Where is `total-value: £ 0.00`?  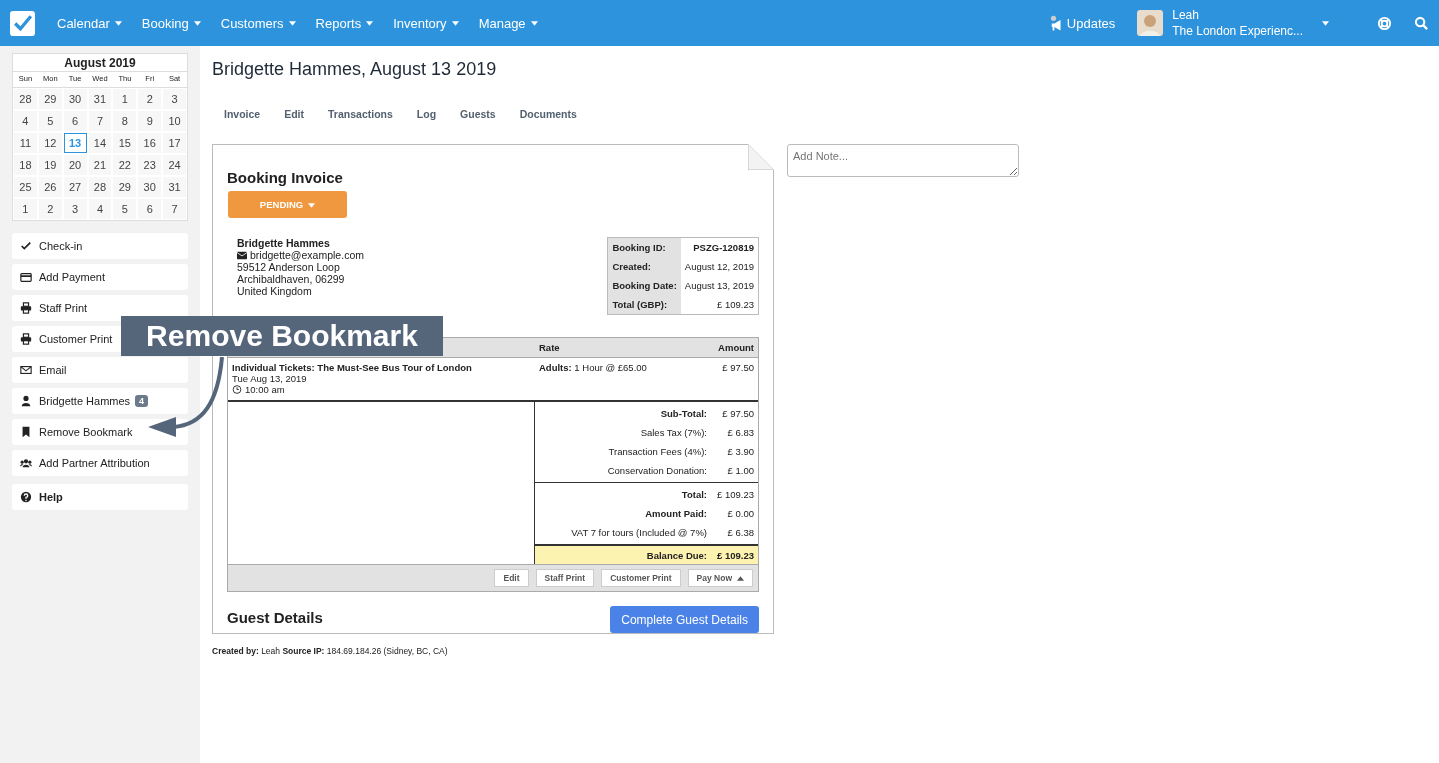 total-value: £ 0.00 is located at coordinates (740, 513).